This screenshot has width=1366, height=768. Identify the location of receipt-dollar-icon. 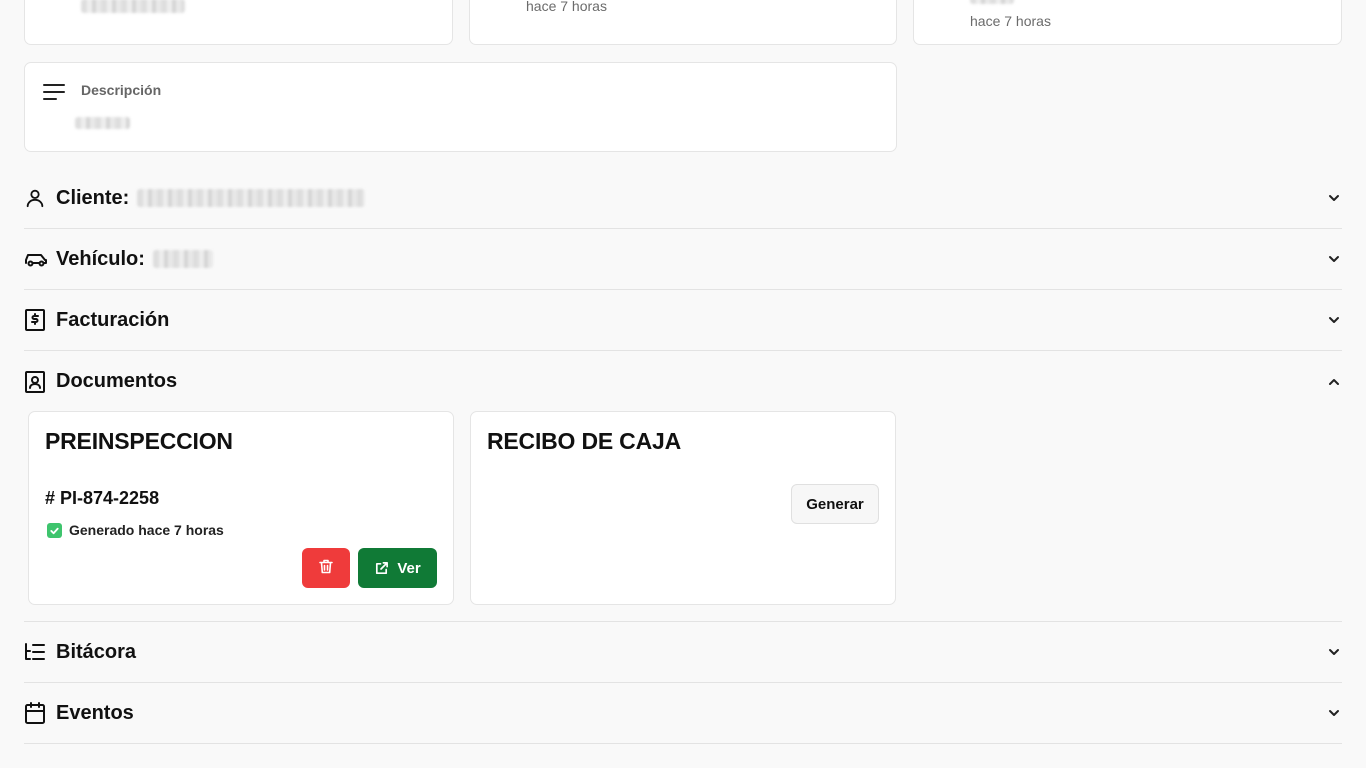
(36, 320).